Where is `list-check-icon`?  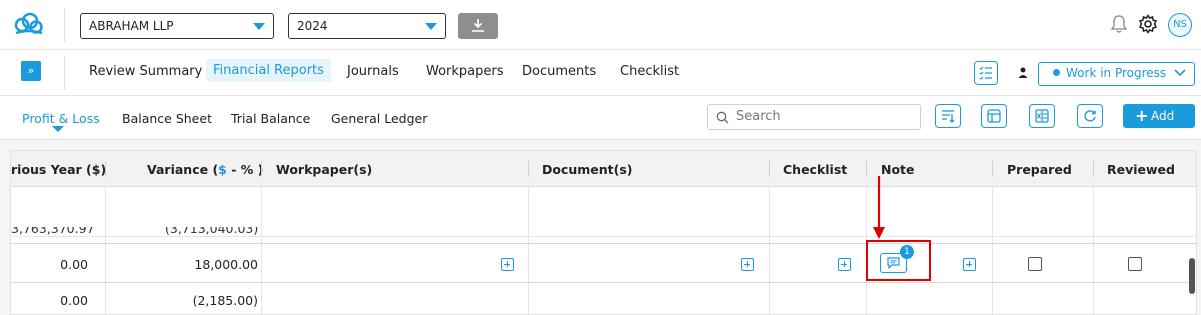 list-check-icon is located at coordinates (985, 73).